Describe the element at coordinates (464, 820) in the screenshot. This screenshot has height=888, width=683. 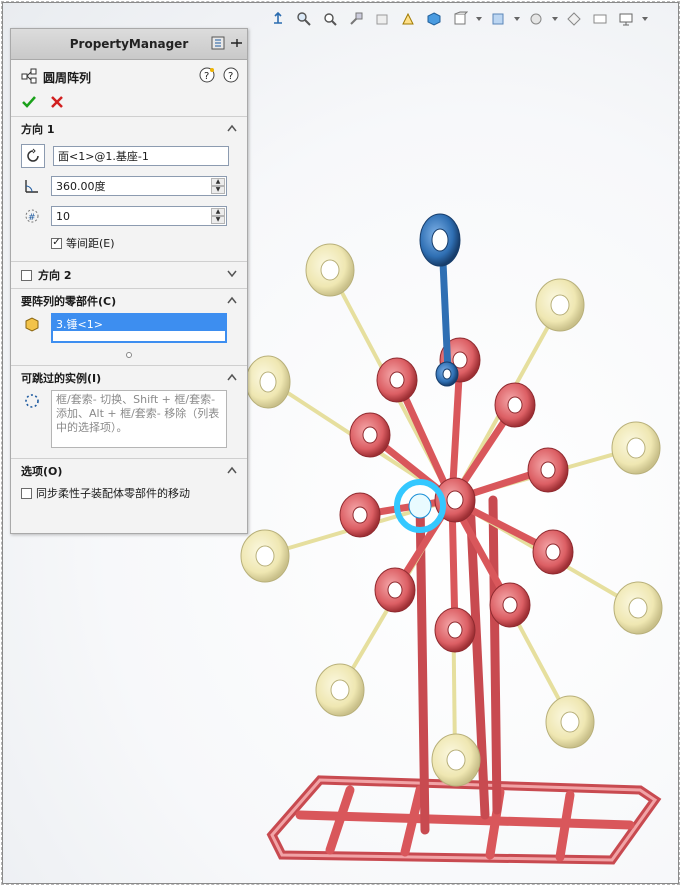
I see `base-frame` at that location.